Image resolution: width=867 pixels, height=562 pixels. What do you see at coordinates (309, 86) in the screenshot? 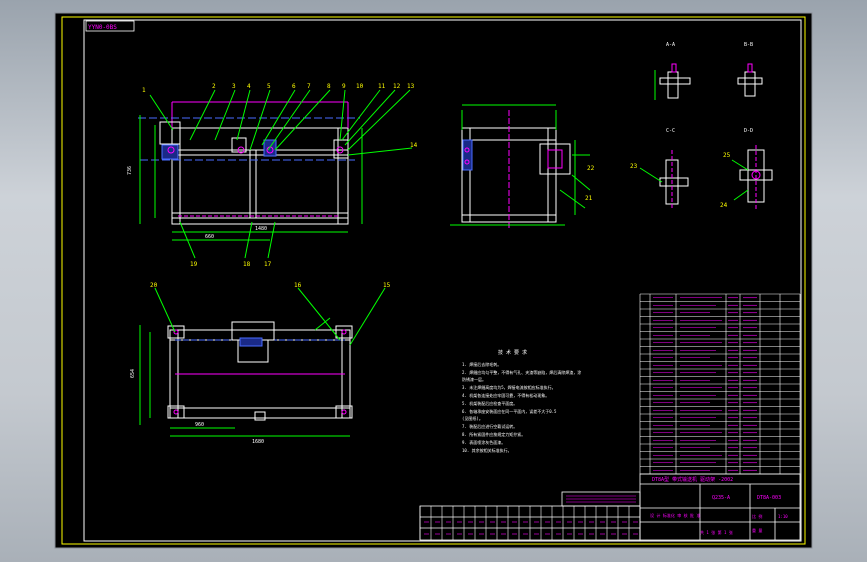
I see `callout-7: 7` at bounding box center [309, 86].